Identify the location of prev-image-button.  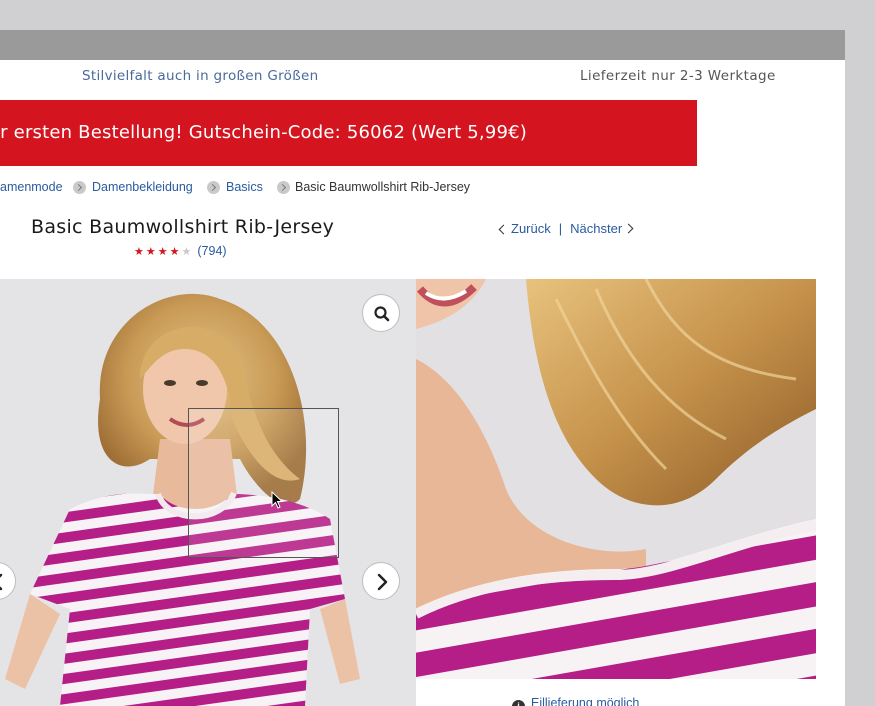
(8, 581).